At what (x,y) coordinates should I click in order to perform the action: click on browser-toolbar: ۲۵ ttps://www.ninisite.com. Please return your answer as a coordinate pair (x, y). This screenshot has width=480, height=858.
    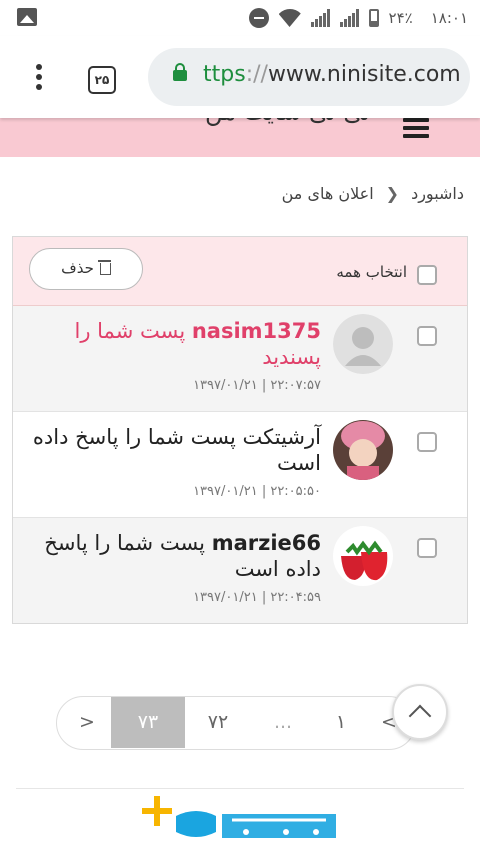
    Looking at the image, I should click on (240, 77).